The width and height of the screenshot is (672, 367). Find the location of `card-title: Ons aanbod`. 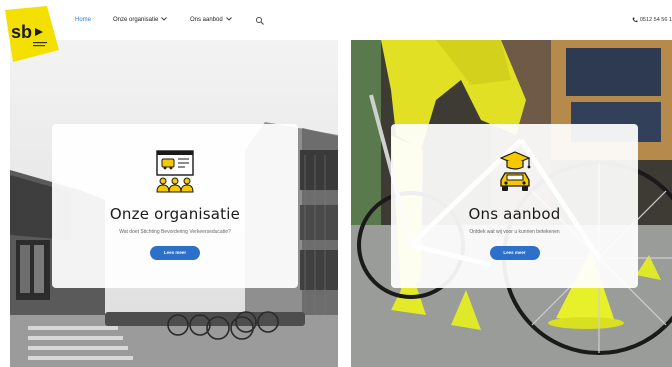

card-title: Ons aanbod is located at coordinates (514, 214).